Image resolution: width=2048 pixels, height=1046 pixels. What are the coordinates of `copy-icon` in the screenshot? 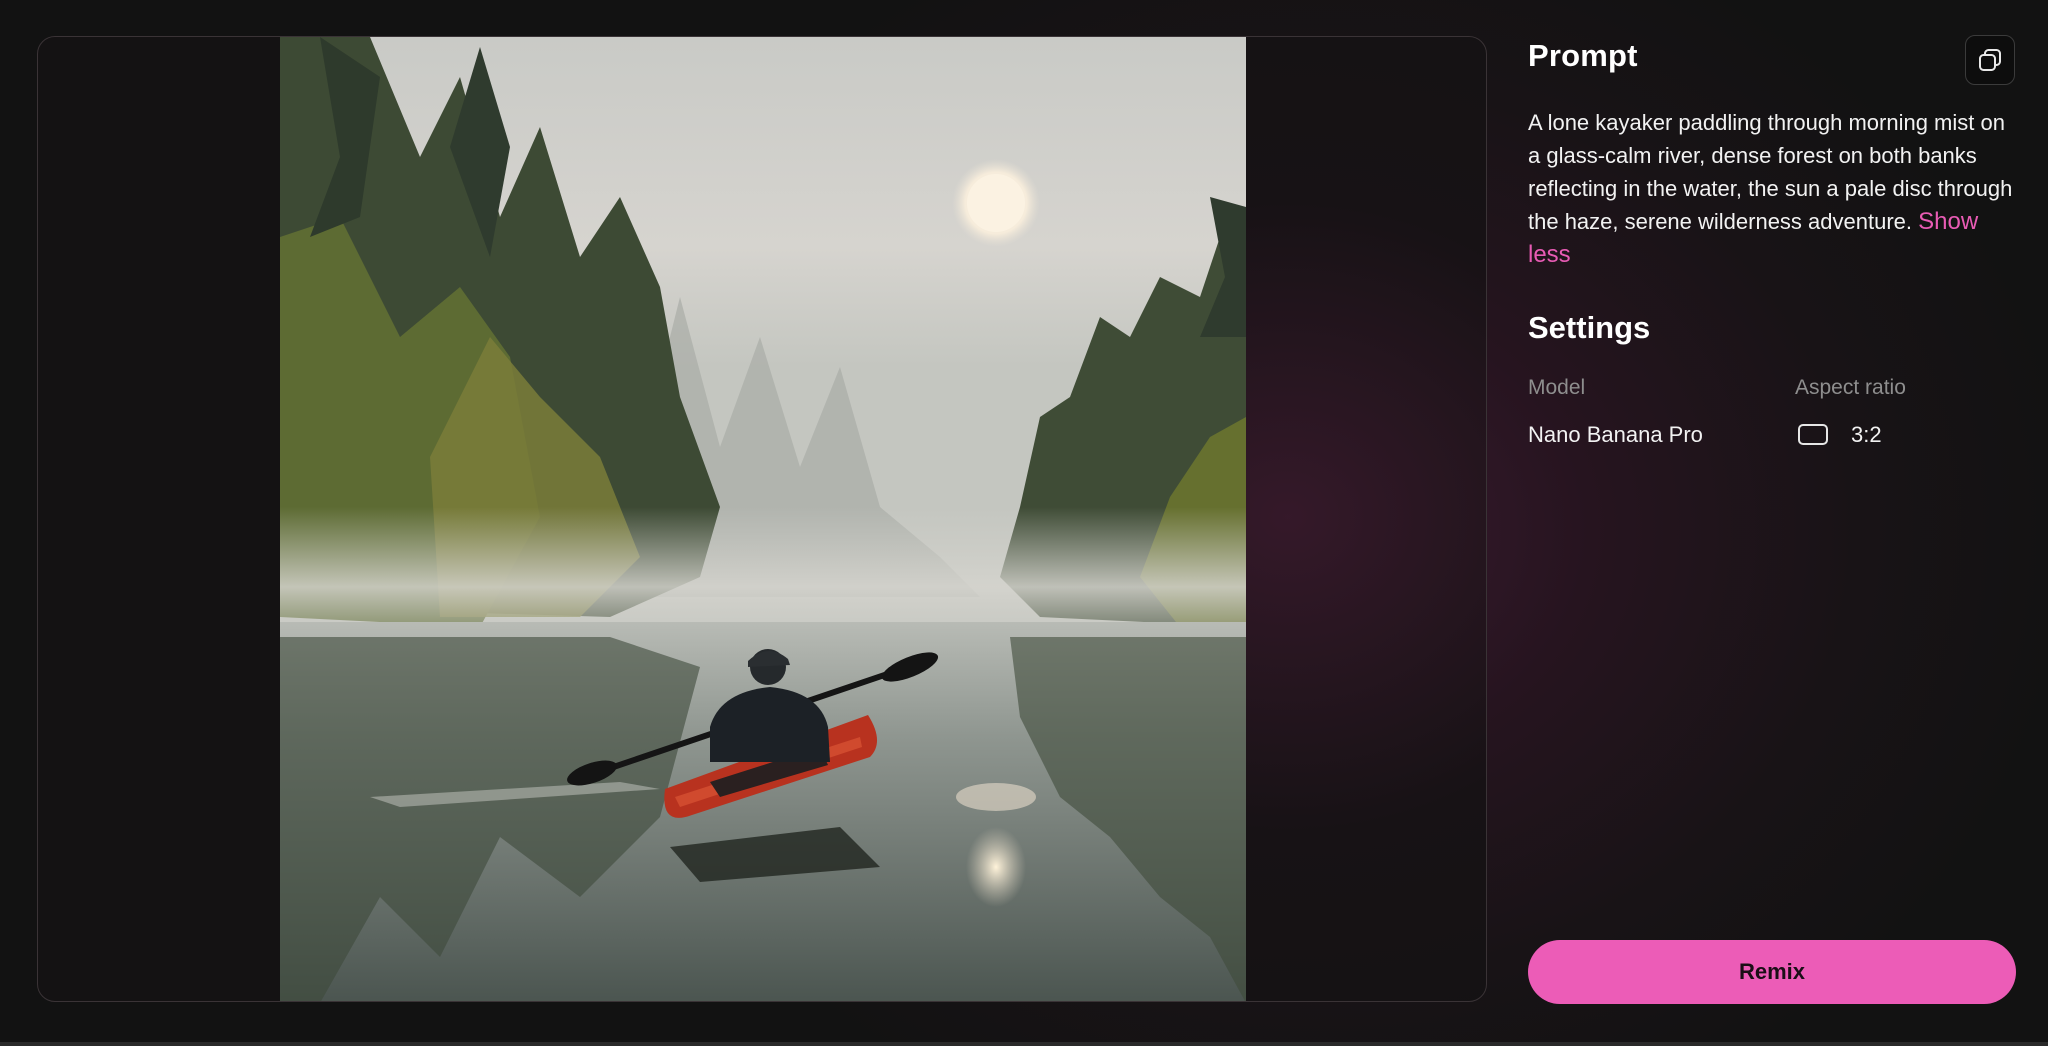 It's located at (1990, 60).